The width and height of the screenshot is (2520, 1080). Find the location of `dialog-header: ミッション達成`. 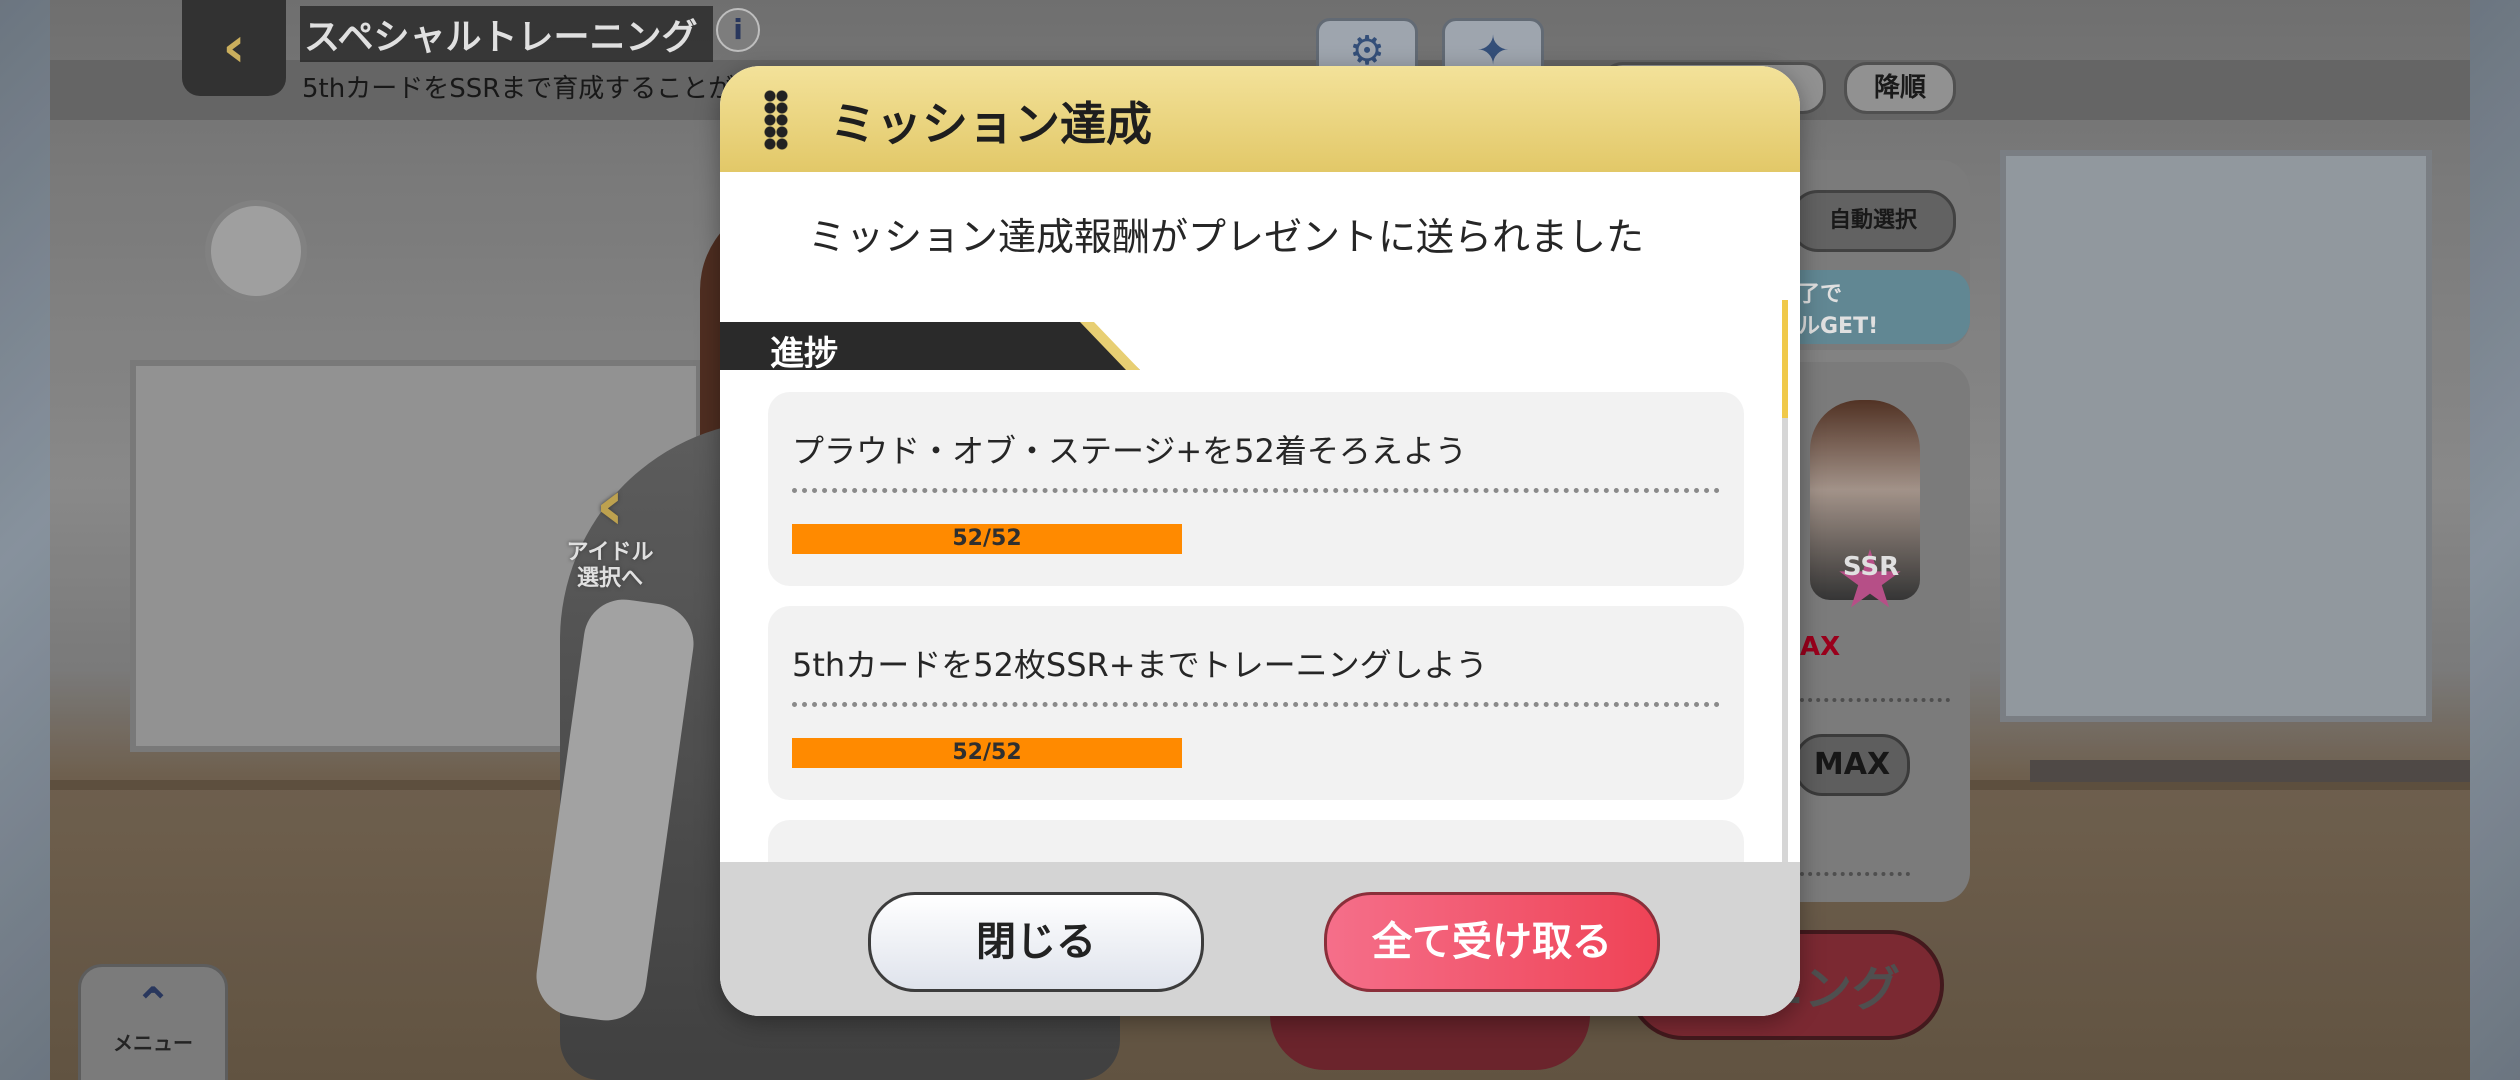

dialog-header: ミッション達成 is located at coordinates (1260, 119).